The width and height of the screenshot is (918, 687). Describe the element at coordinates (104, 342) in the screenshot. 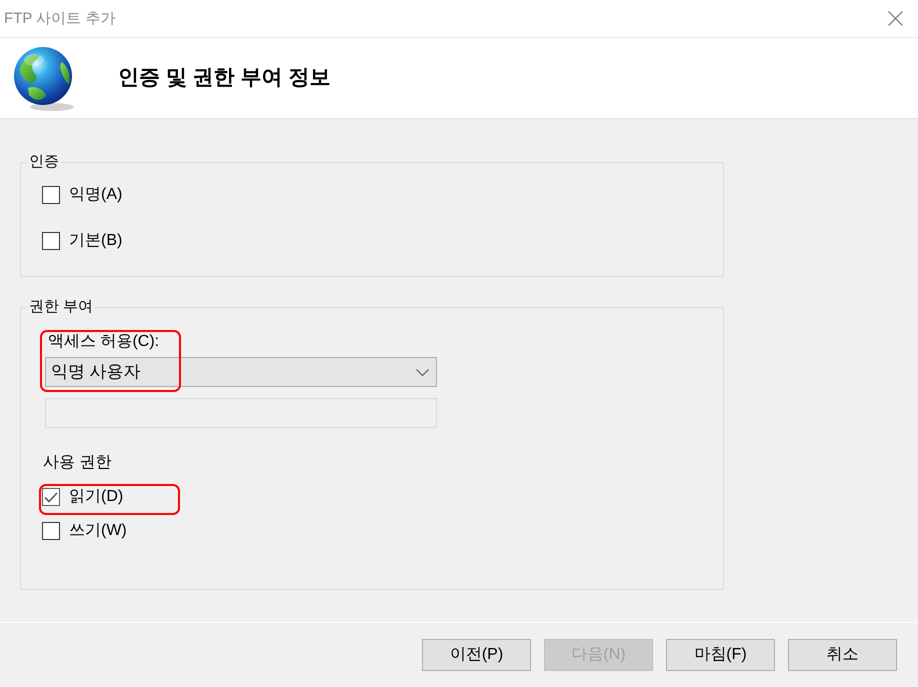

I see `field-label: 액세스 허용(C):` at that location.